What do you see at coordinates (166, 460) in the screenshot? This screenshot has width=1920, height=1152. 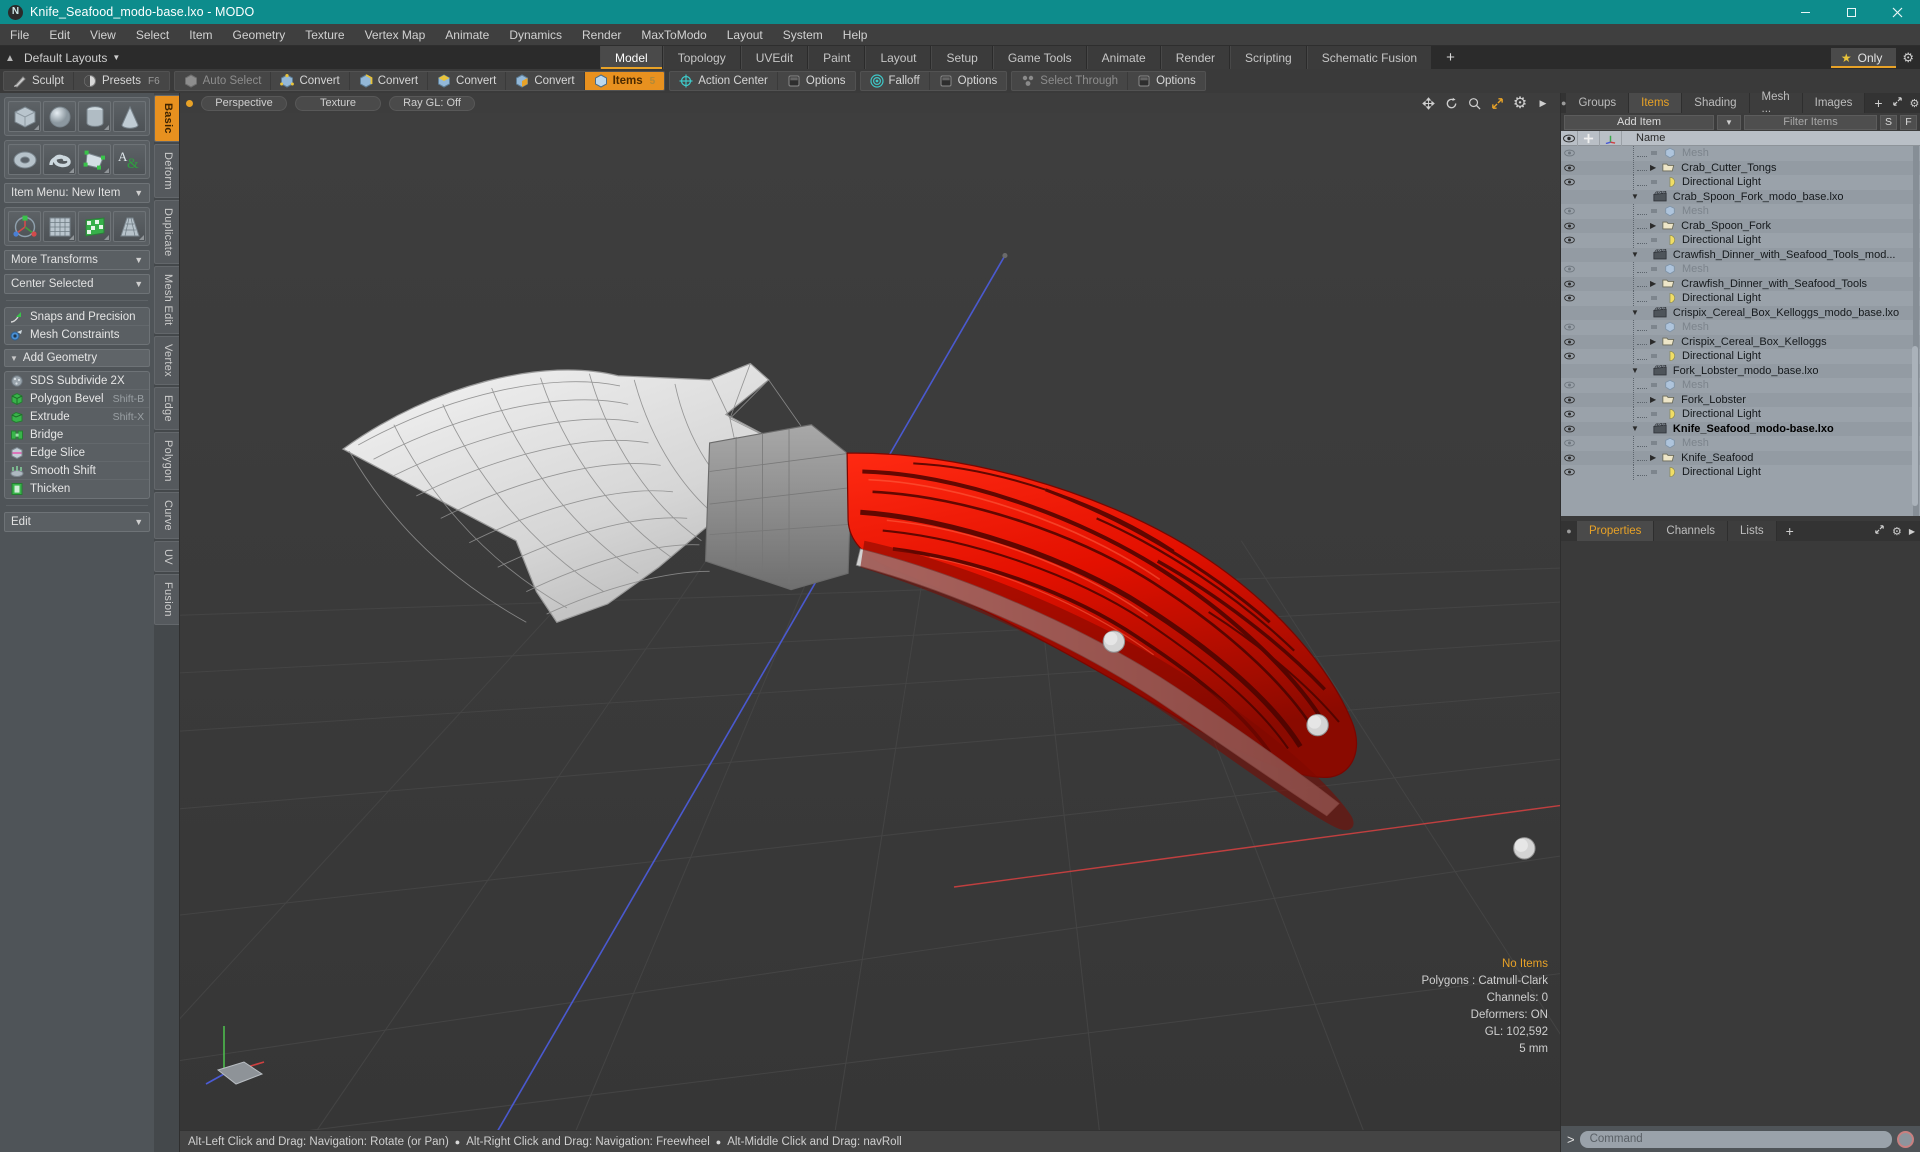 I see `vtab-polygon: Polygon` at bounding box center [166, 460].